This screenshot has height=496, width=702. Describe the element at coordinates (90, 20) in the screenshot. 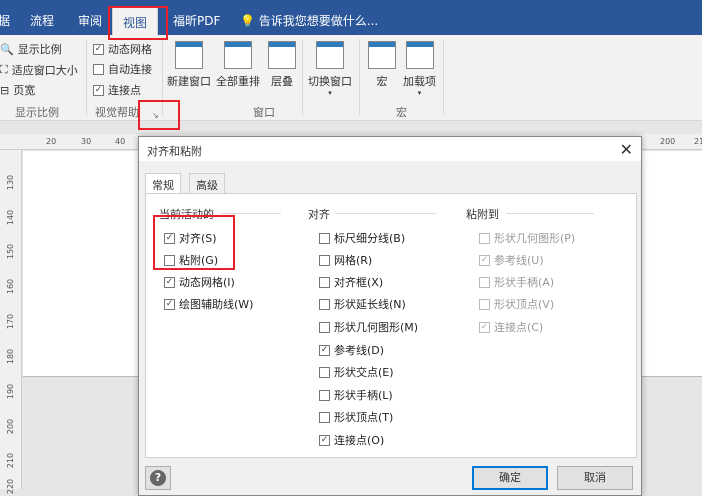

I see `tab-review: 审阅` at that location.